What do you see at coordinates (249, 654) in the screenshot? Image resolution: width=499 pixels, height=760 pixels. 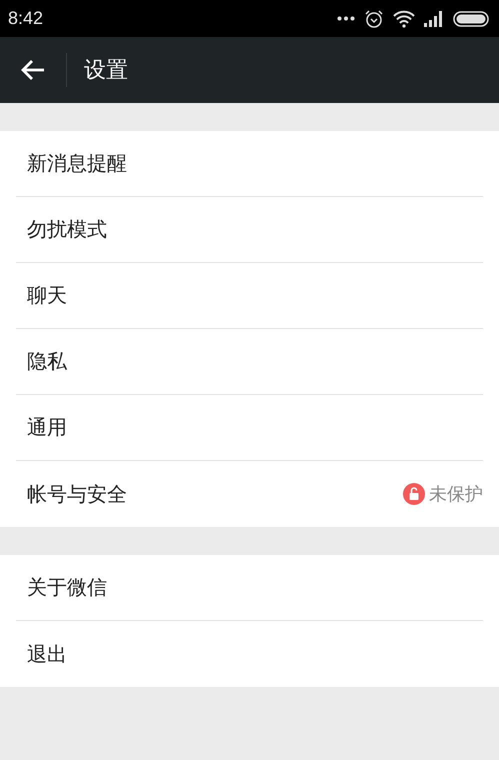 I see `settings-item: 退出` at bounding box center [249, 654].